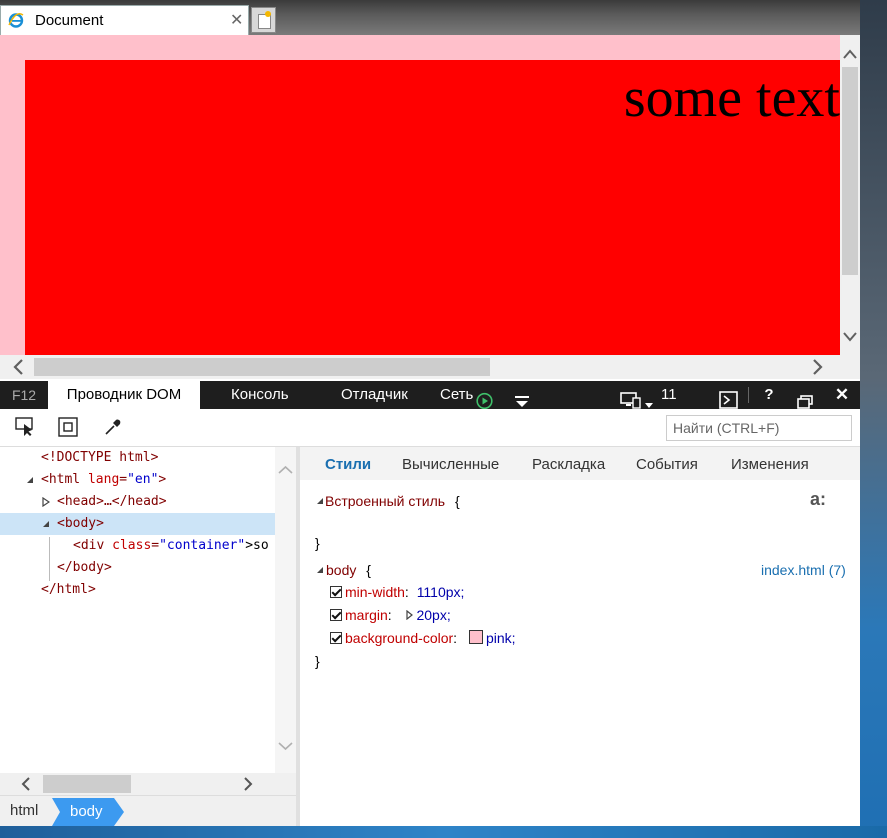  What do you see at coordinates (348, 464) in the screenshot?
I see `tab-styles: Стили` at bounding box center [348, 464].